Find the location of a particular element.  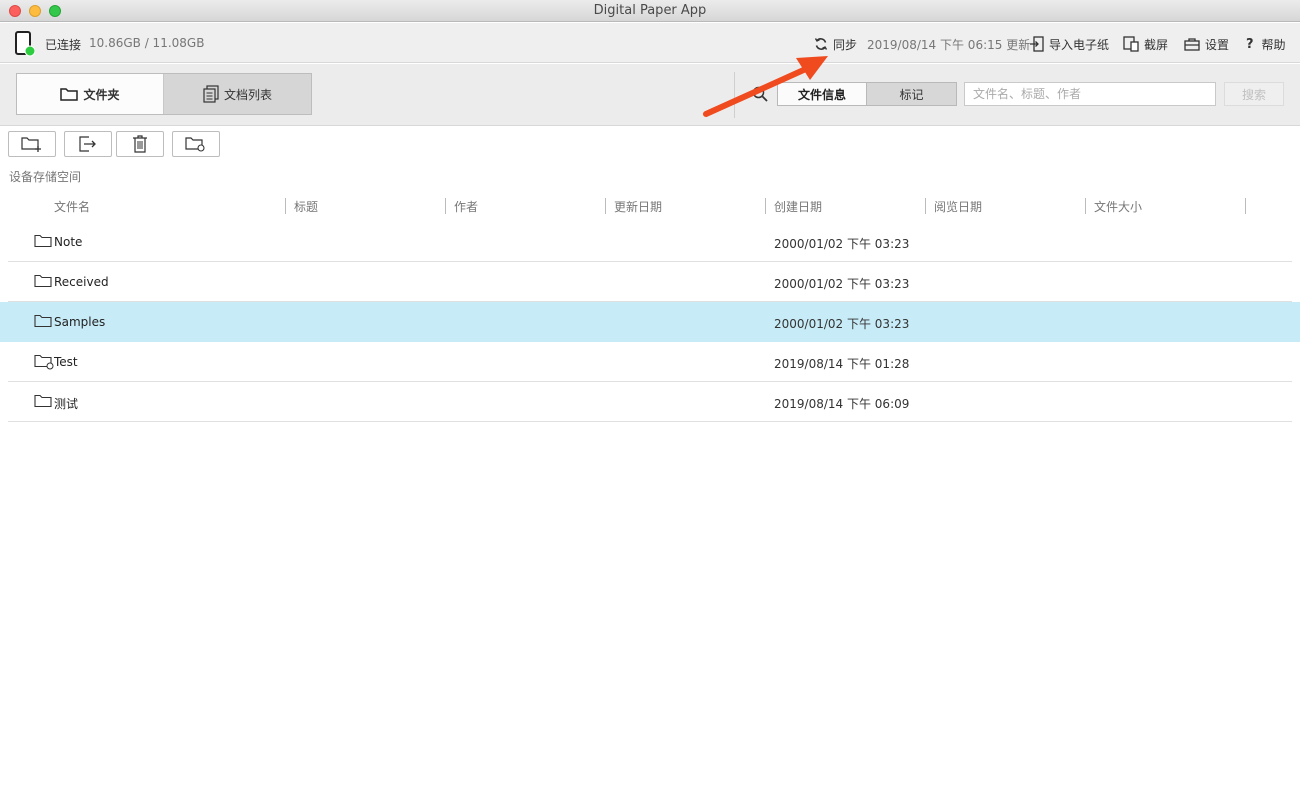

storage-location-label: 设备存储空间 is located at coordinates (45, 177).